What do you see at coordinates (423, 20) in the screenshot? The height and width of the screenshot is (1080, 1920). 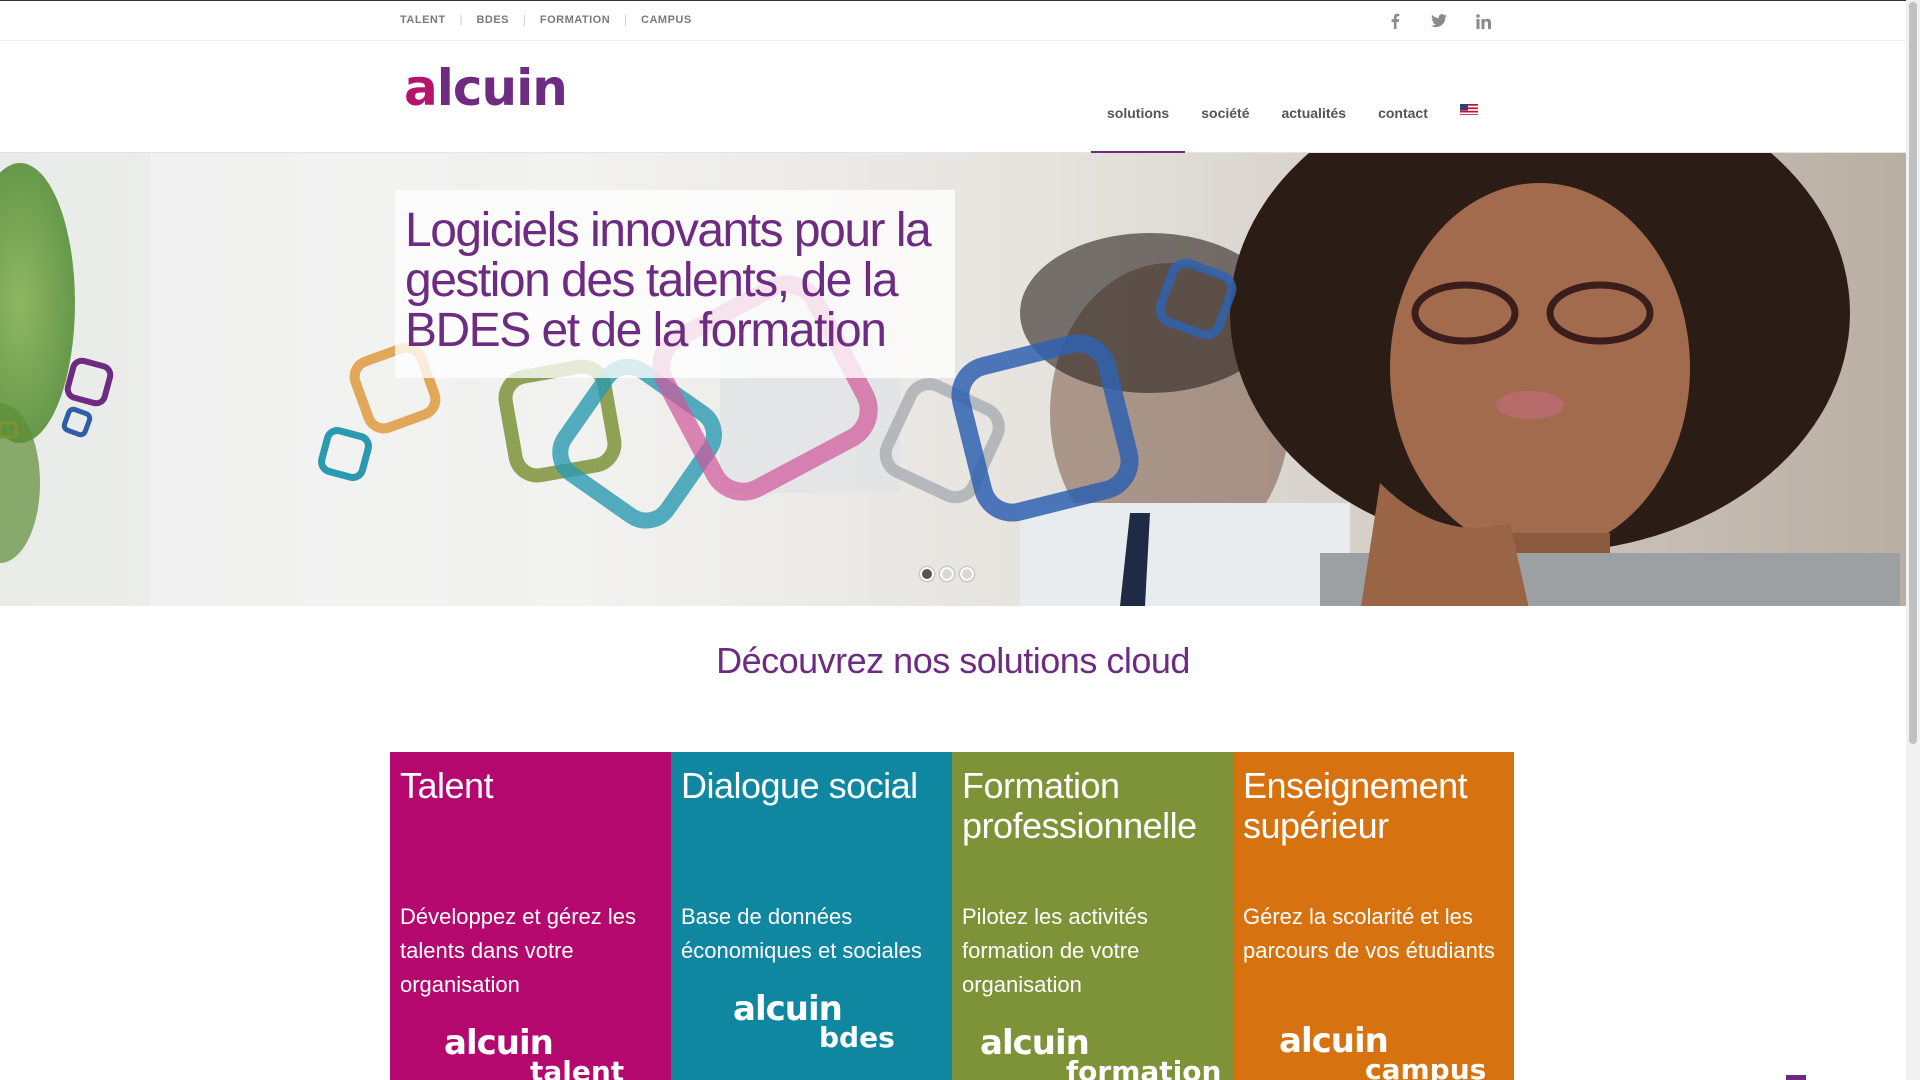 I see `toplink-talent: TALENT` at bounding box center [423, 20].